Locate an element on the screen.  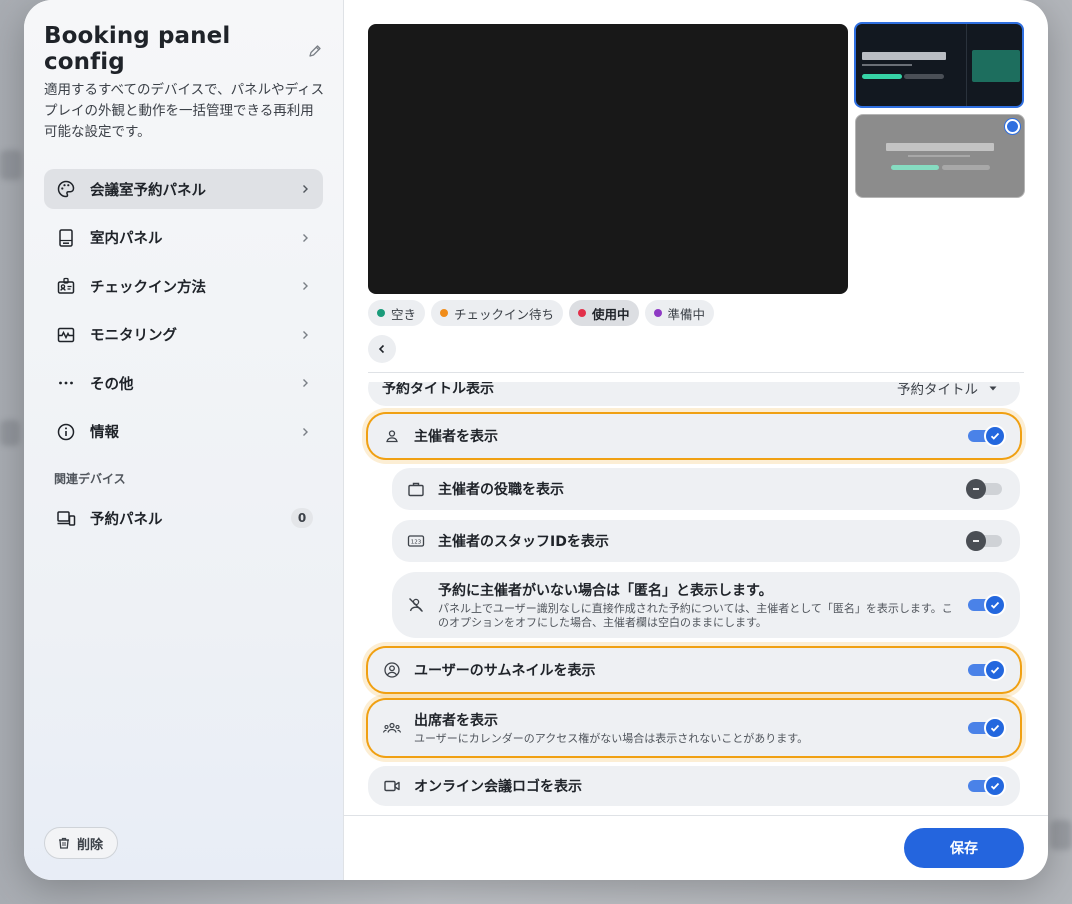
theme-thumbnail-light is located at coordinates (940, 156).